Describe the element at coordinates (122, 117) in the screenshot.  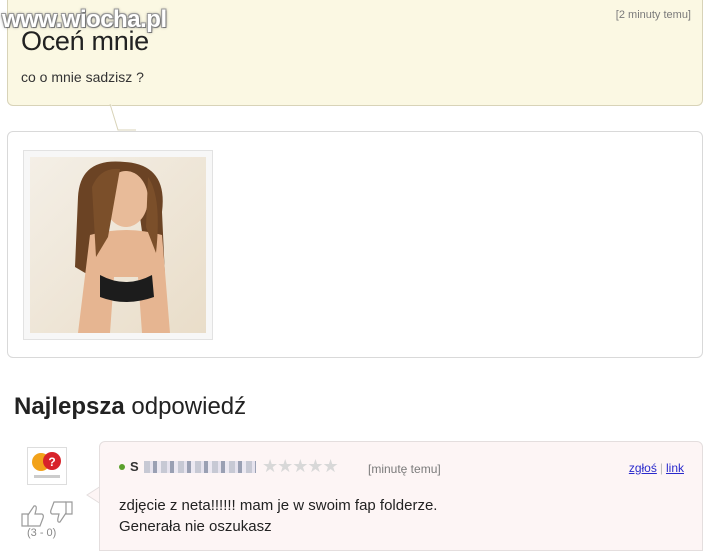
I see `question-bubble-tail` at that location.